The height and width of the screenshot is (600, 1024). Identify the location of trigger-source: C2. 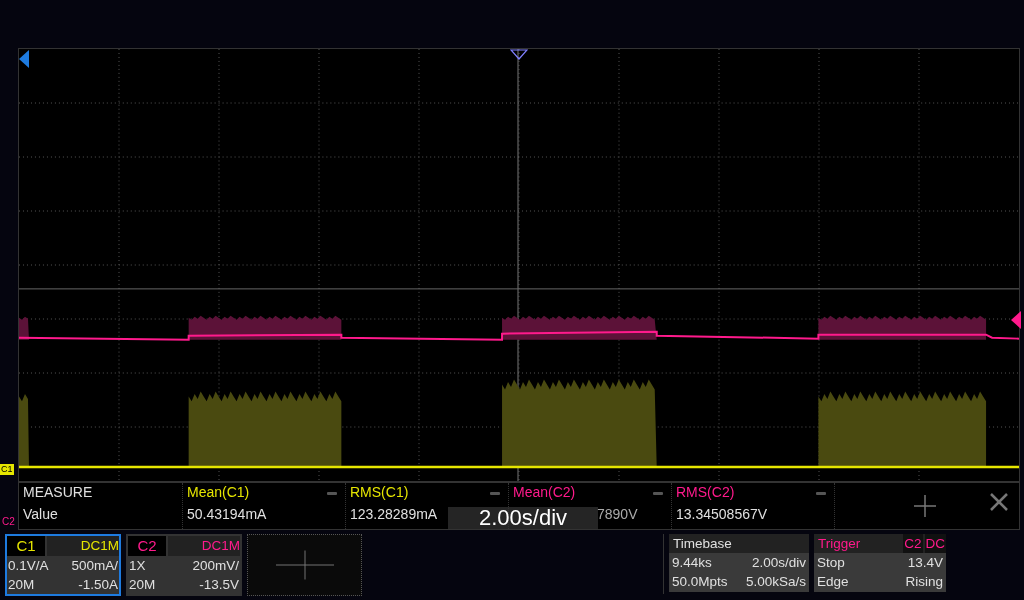
(913, 543).